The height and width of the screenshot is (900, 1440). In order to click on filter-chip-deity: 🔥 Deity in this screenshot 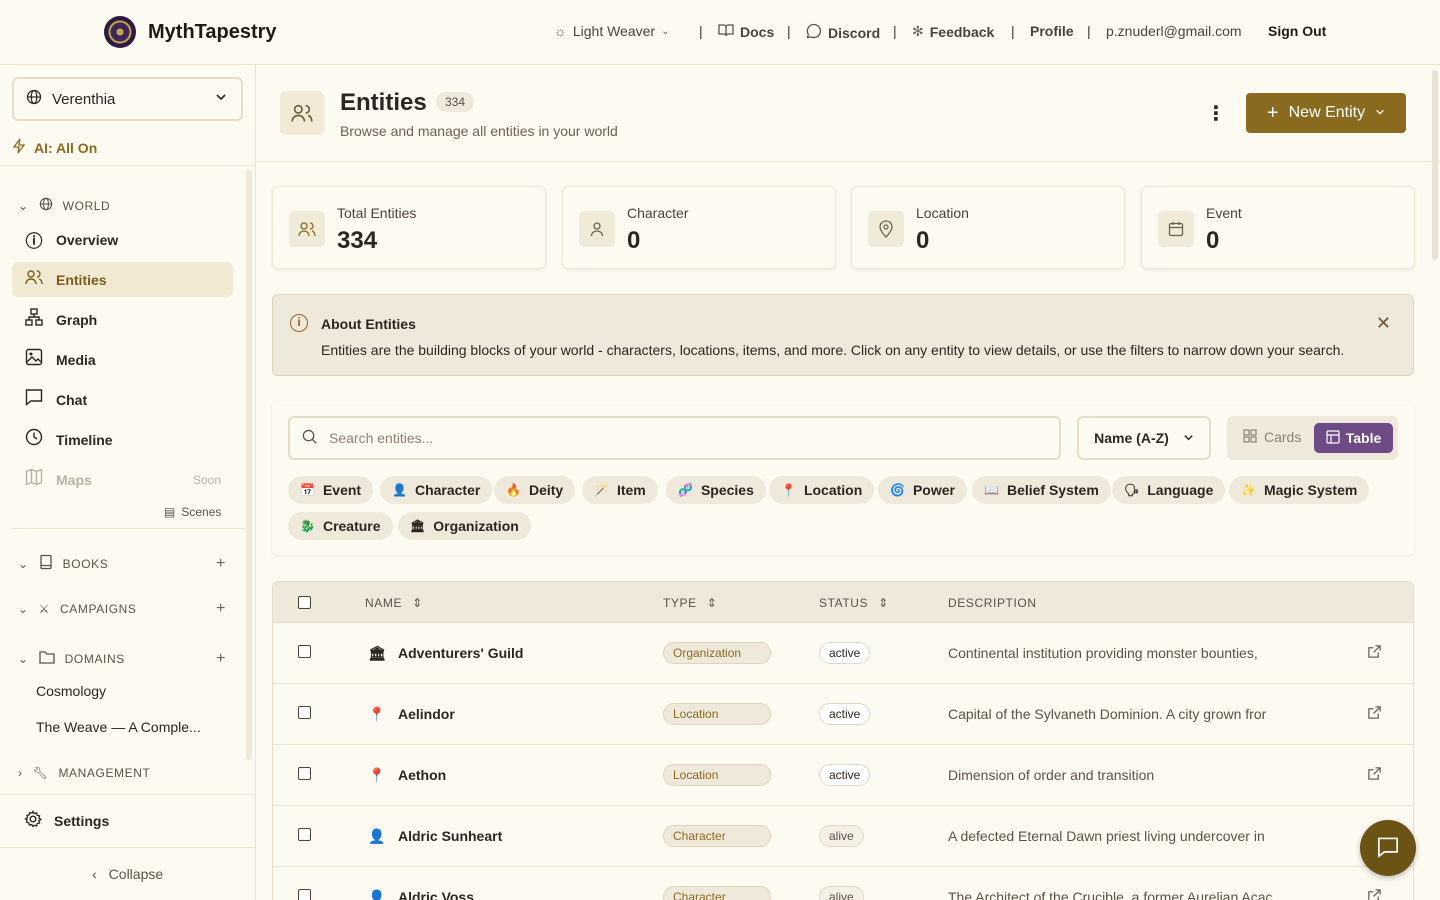, I will do `click(535, 490)`.